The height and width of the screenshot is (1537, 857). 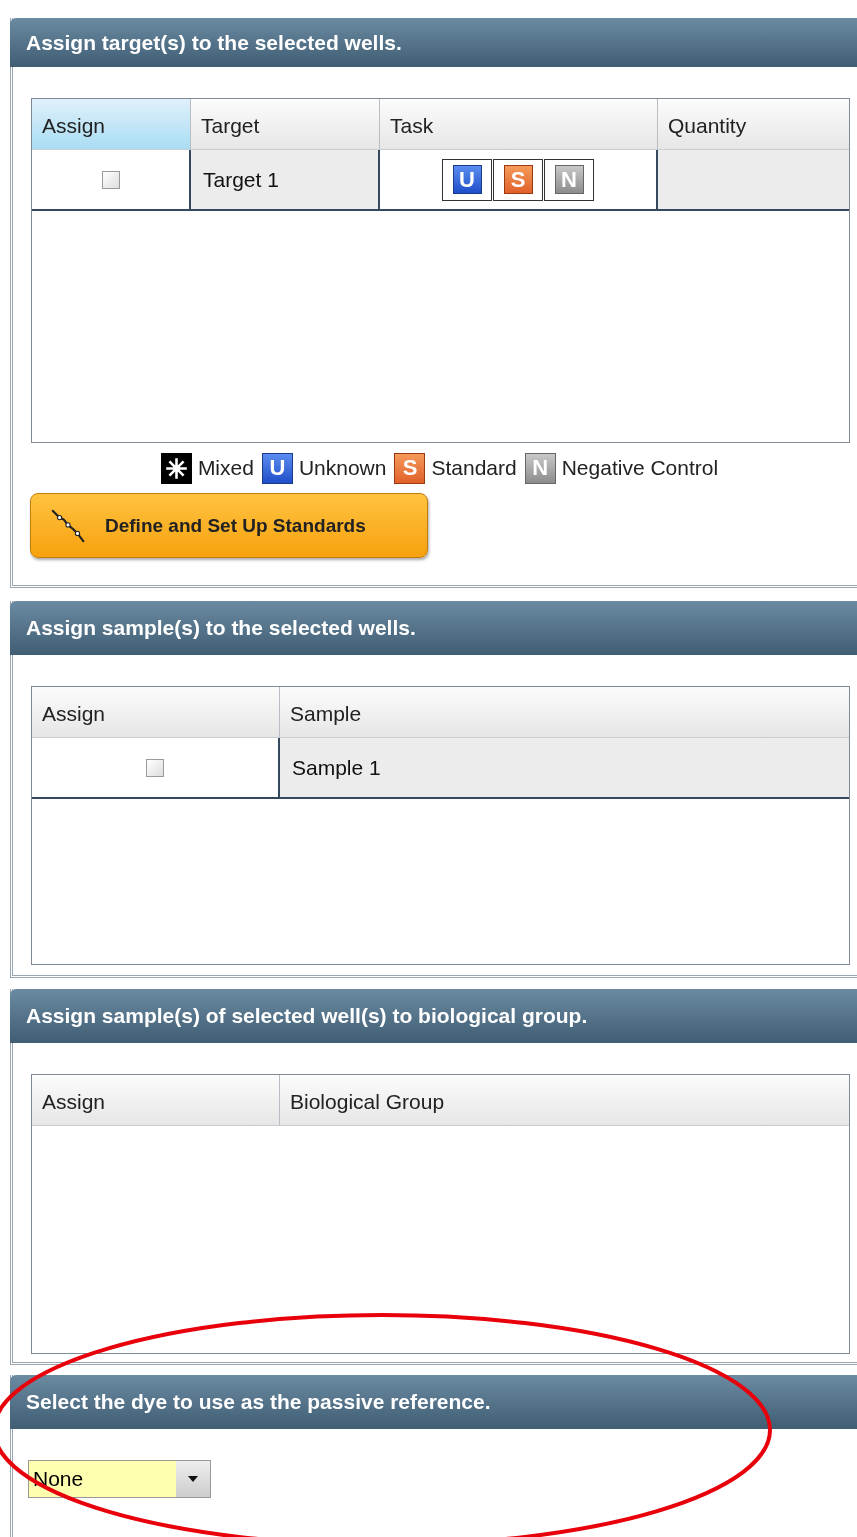 I want to click on panel-title: Select the dye to use as the passive reference., so click(x=433, y=1402).